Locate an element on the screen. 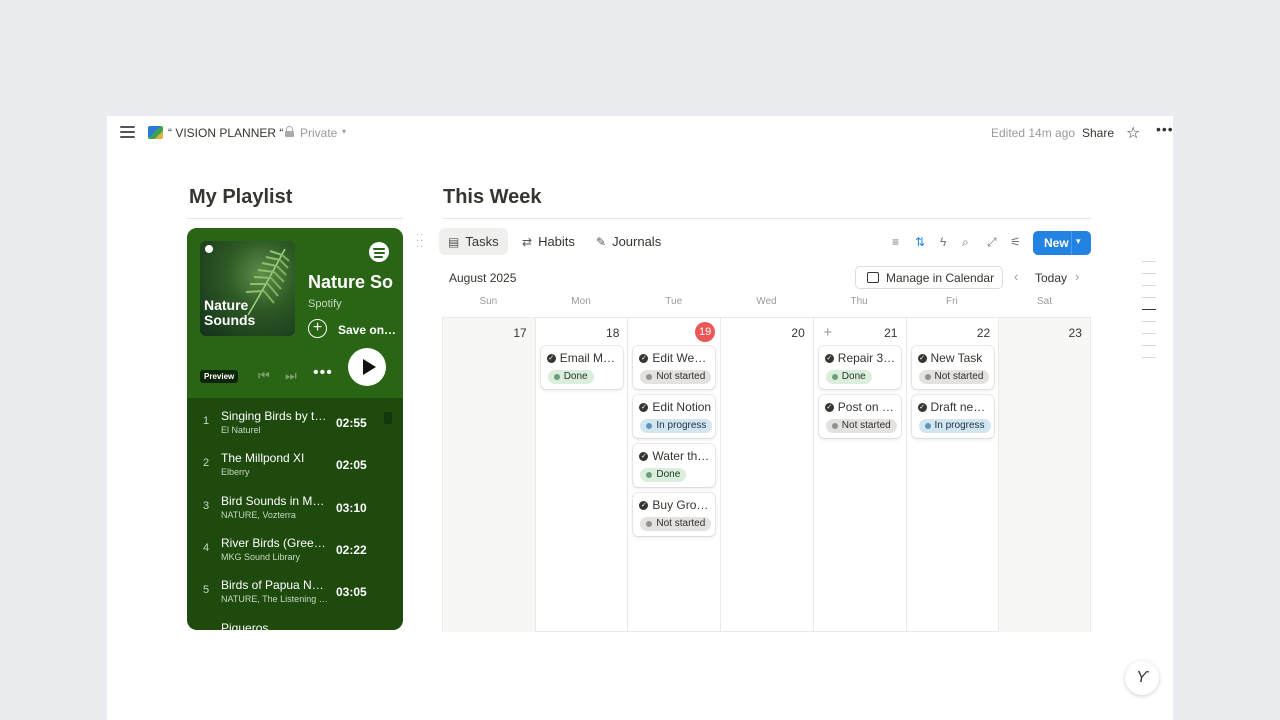 Image resolution: width=1280 pixels, height=720 pixels. share-button: Share is located at coordinates (1098, 133).